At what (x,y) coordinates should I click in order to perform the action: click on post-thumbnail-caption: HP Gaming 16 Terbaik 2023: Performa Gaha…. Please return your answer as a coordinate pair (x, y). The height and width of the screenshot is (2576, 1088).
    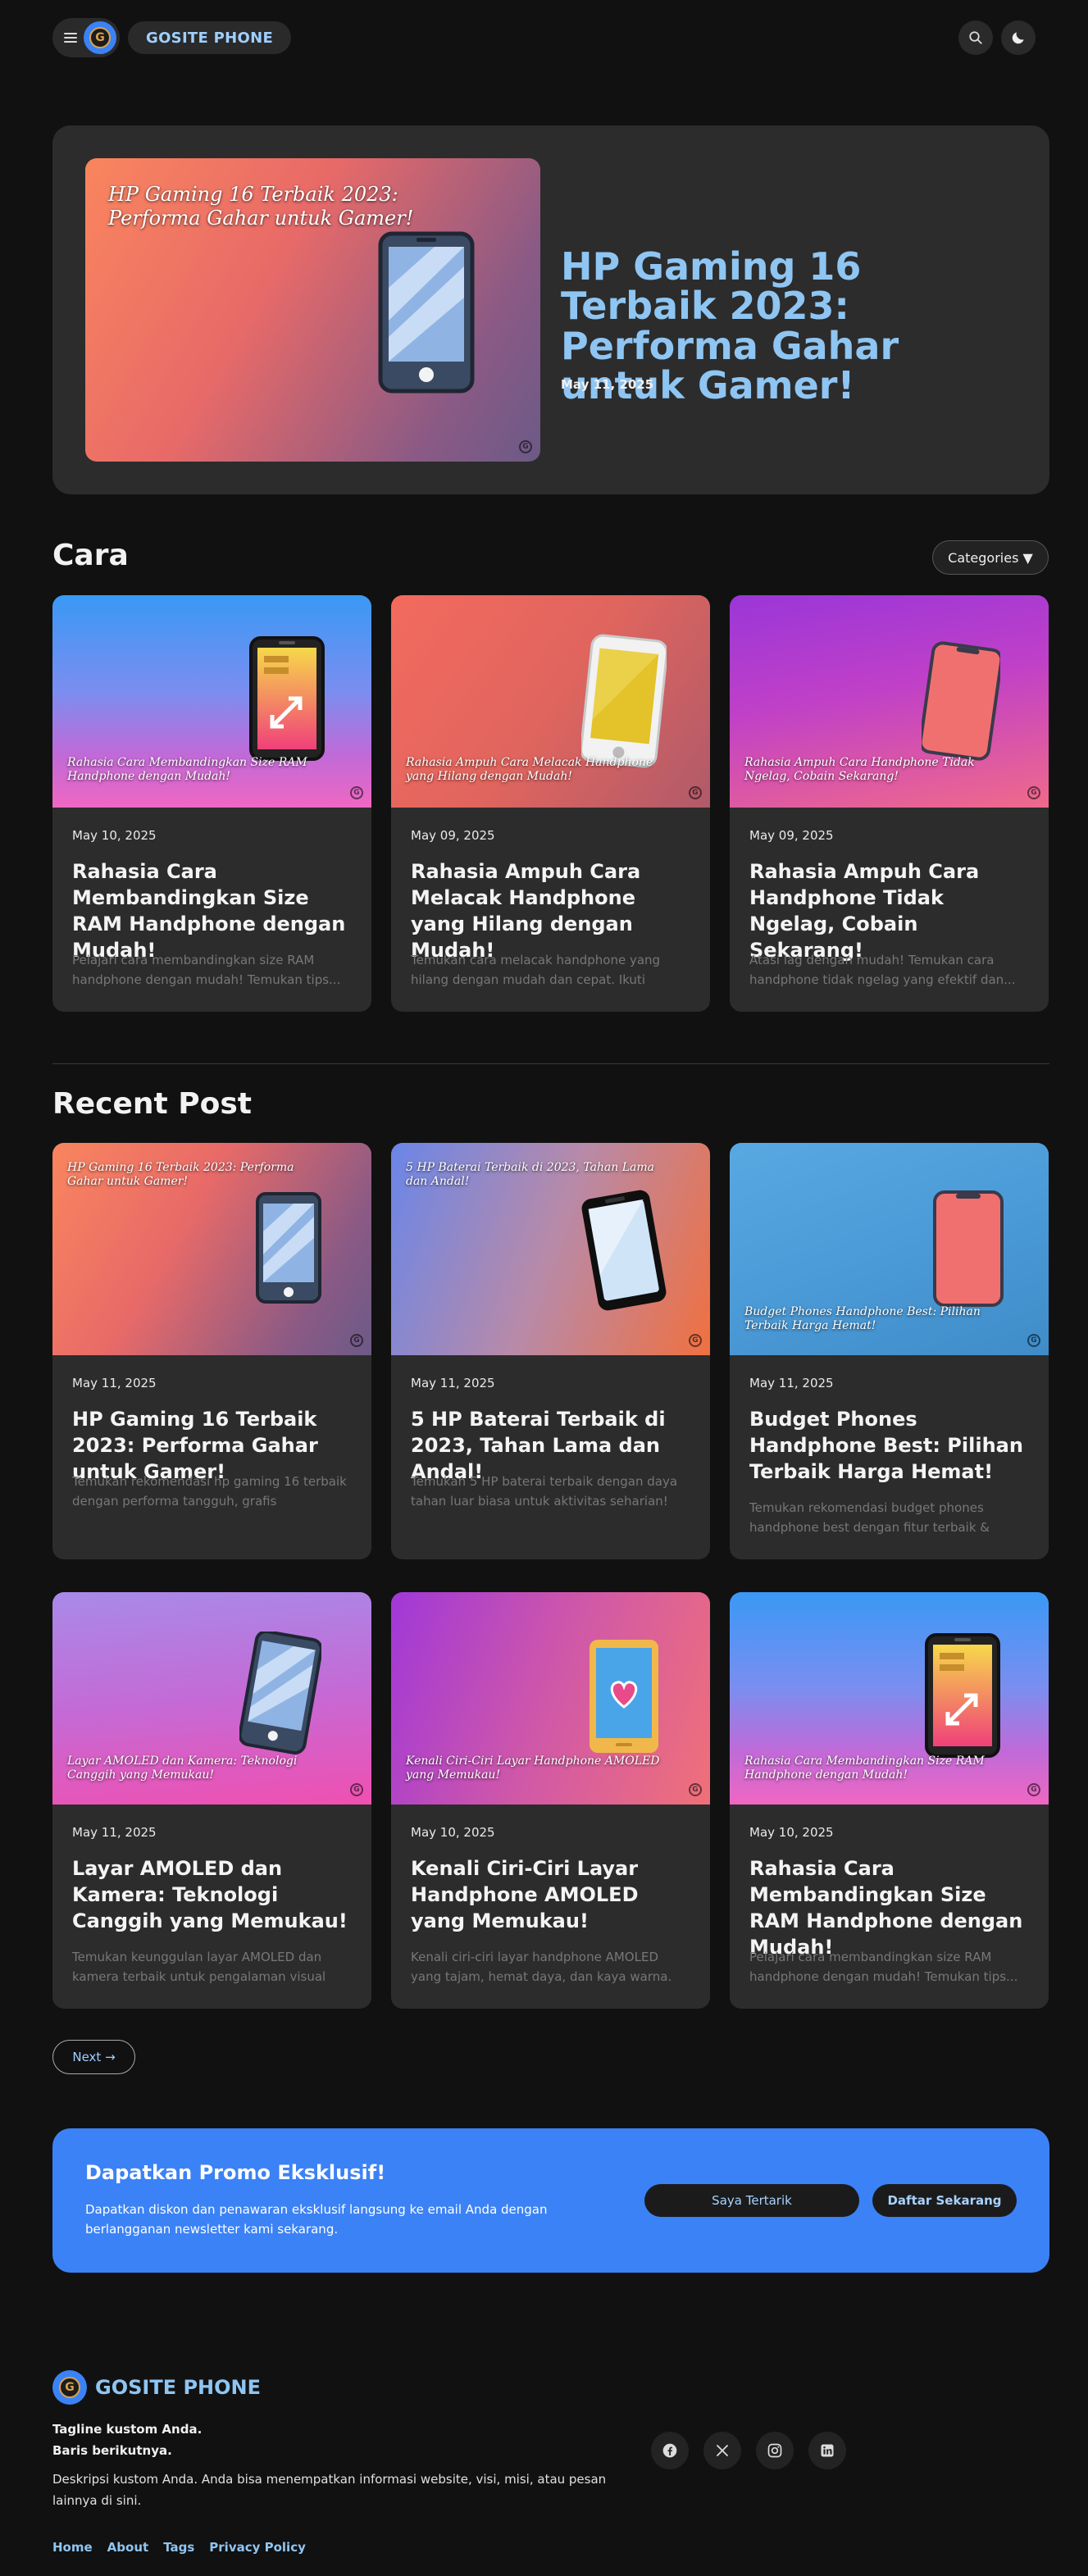
    Looking at the image, I should click on (180, 1174).